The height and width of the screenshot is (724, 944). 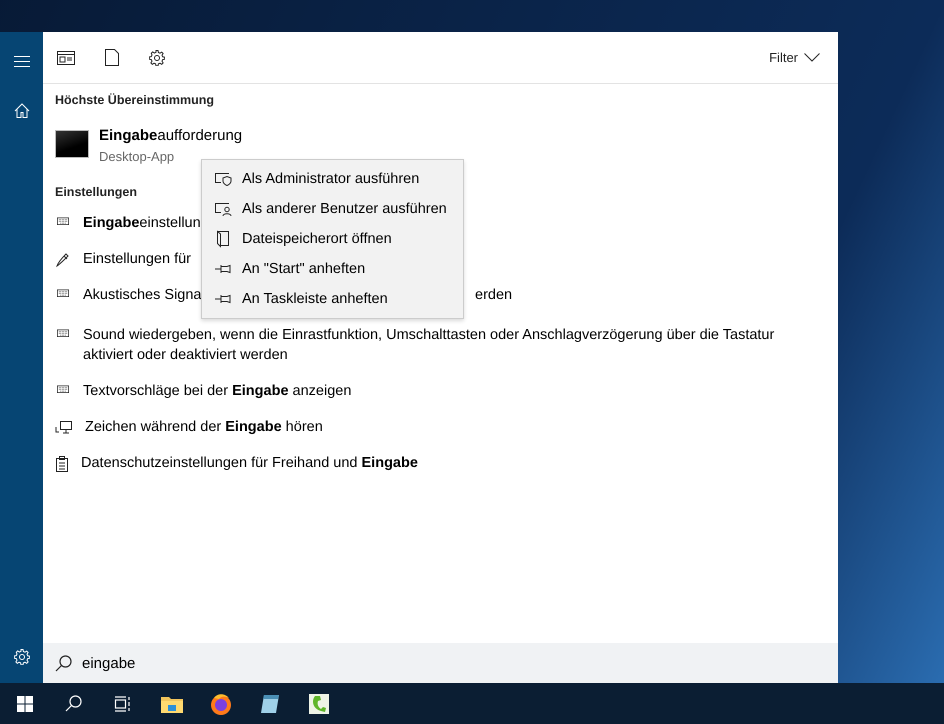 What do you see at coordinates (22, 61) in the screenshot?
I see `menu-icon` at bounding box center [22, 61].